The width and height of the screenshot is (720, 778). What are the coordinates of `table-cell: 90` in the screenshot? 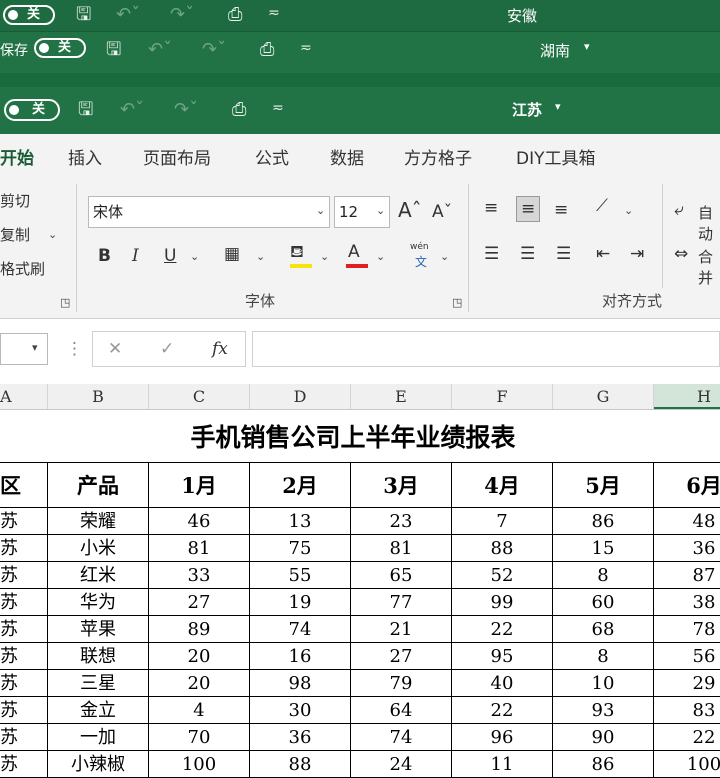 It's located at (603, 737).